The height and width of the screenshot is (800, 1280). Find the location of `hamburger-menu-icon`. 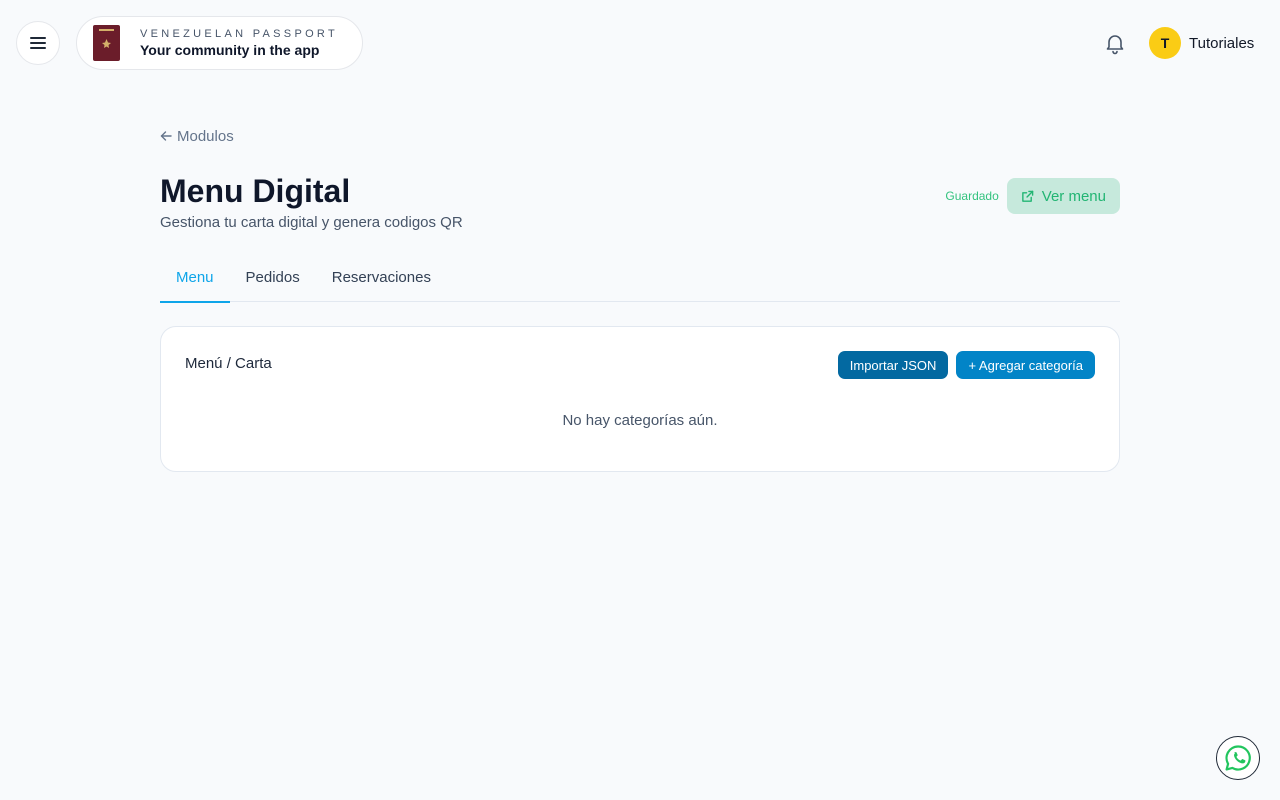

hamburger-menu-icon is located at coordinates (38, 43).